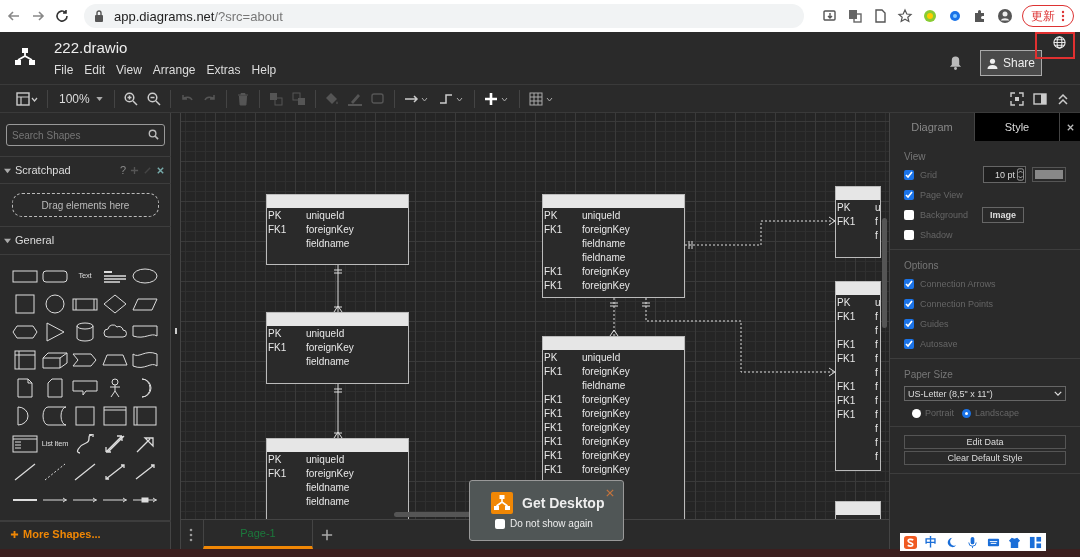  What do you see at coordinates (55, 415) in the screenshot?
I see `storage-icon` at bounding box center [55, 415].